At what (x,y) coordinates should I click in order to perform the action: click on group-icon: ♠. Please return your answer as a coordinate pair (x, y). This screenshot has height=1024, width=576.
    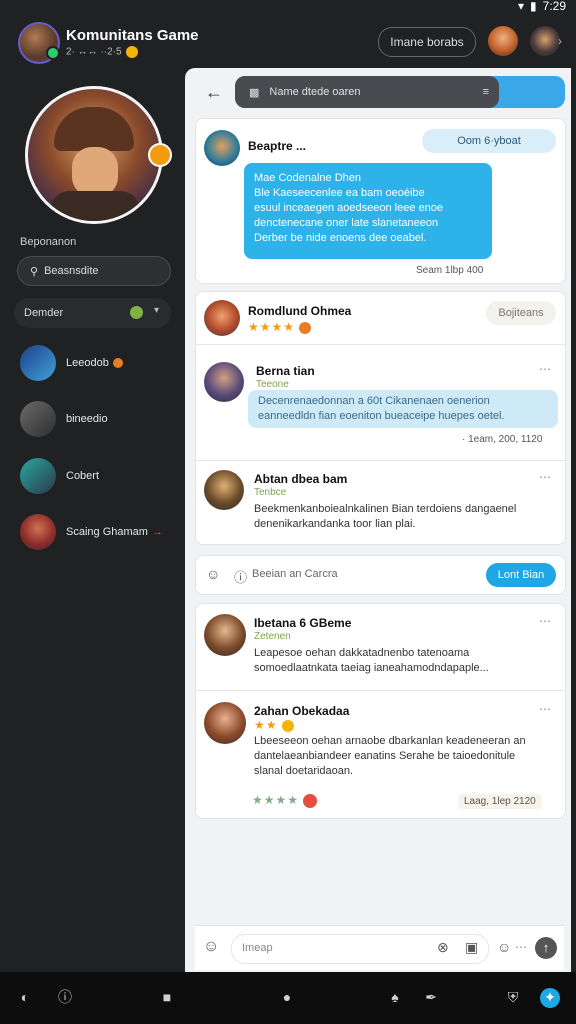
    Looking at the image, I should click on (395, 997).